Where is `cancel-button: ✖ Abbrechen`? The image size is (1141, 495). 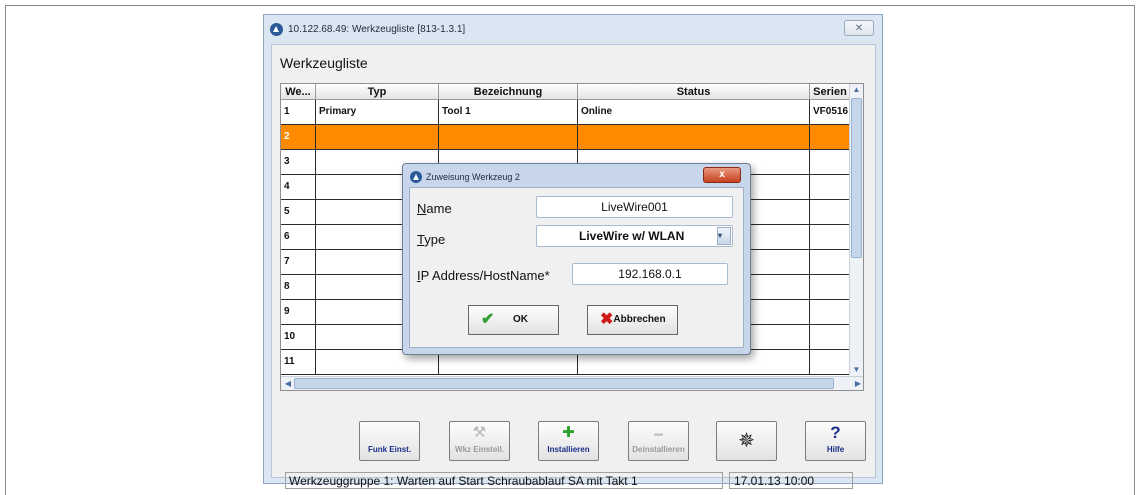
cancel-button: ✖ Abbrechen is located at coordinates (632, 320).